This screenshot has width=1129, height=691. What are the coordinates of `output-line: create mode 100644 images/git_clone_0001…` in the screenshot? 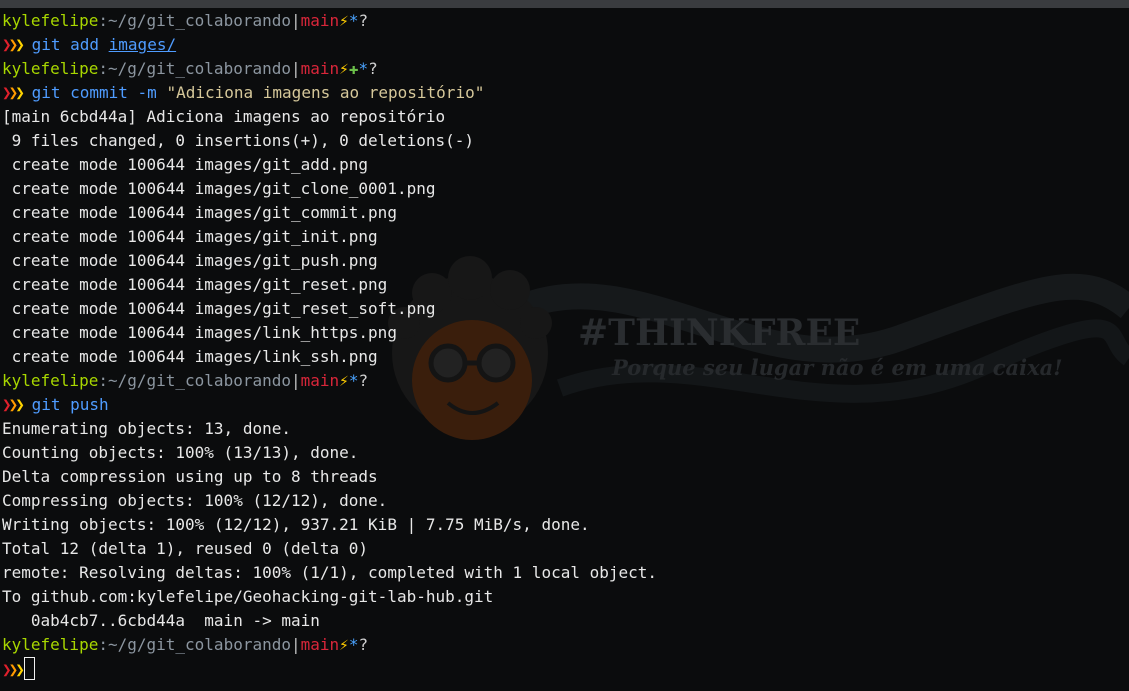 It's located at (219, 188).